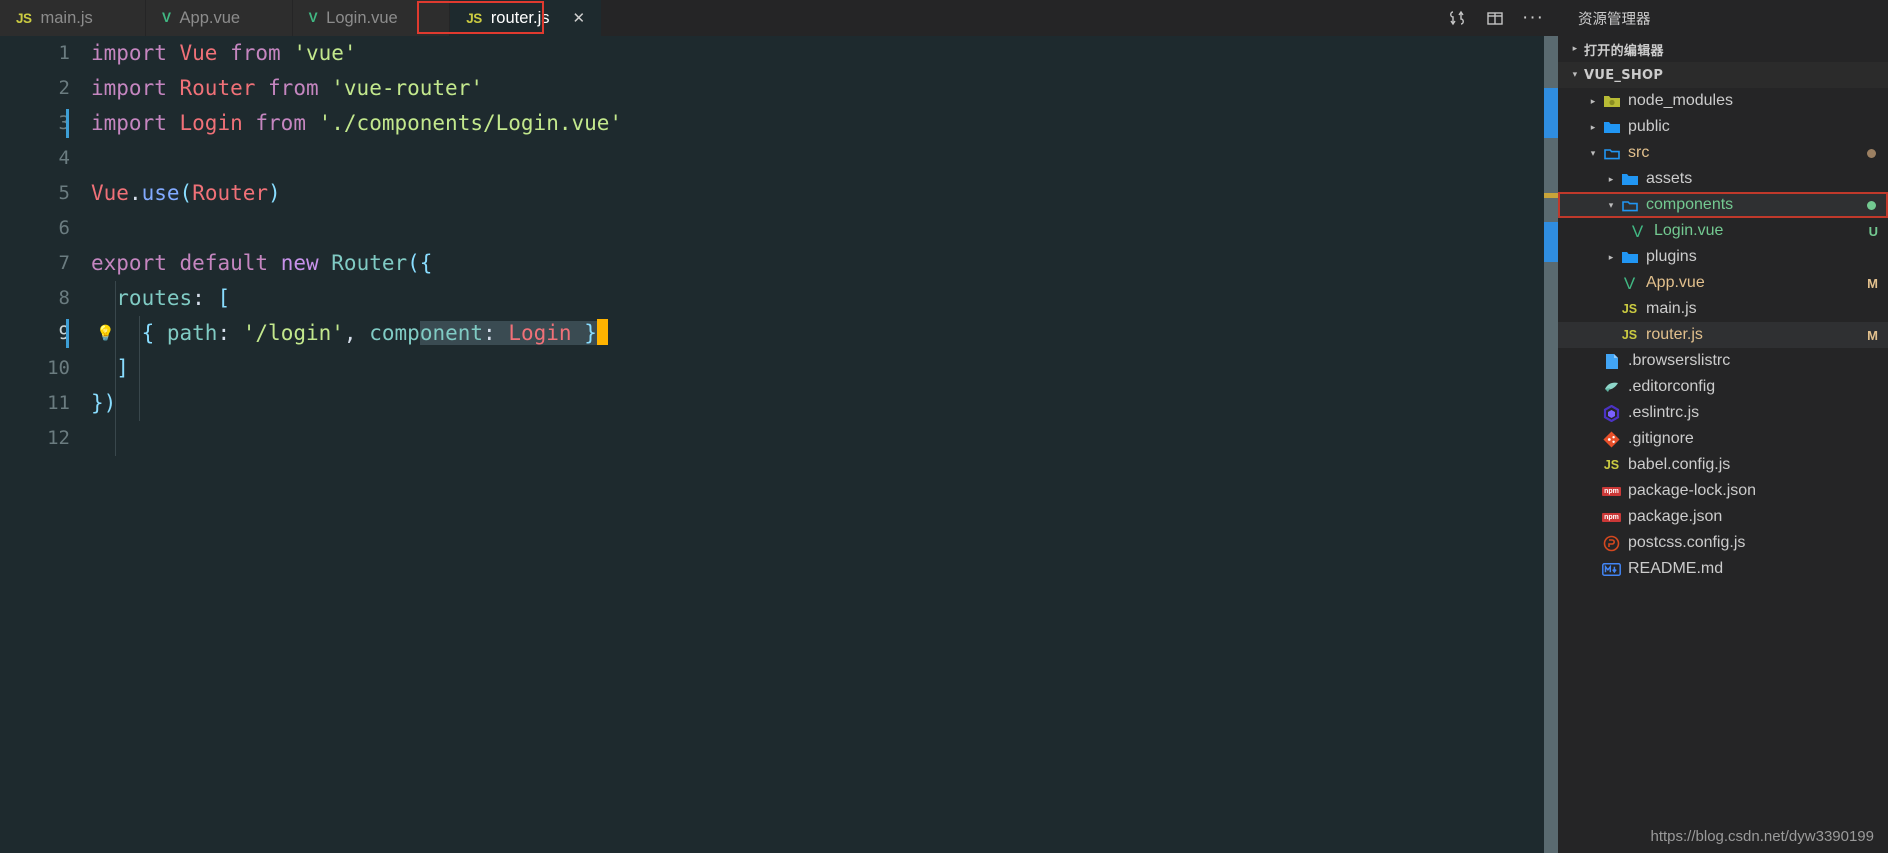  What do you see at coordinates (1611, 543) in the screenshot?
I see `postcss-icon` at bounding box center [1611, 543].